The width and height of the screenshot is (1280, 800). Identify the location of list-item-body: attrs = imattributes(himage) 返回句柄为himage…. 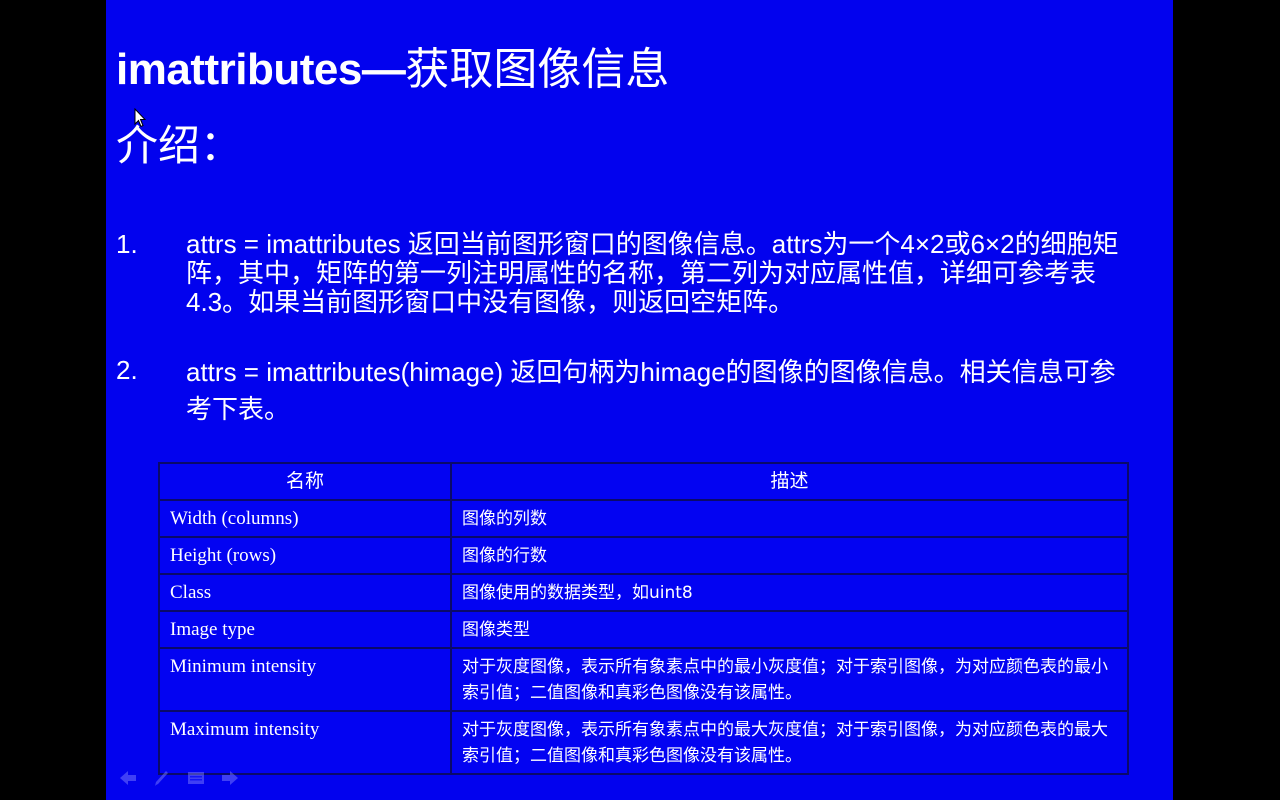
(656, 391).